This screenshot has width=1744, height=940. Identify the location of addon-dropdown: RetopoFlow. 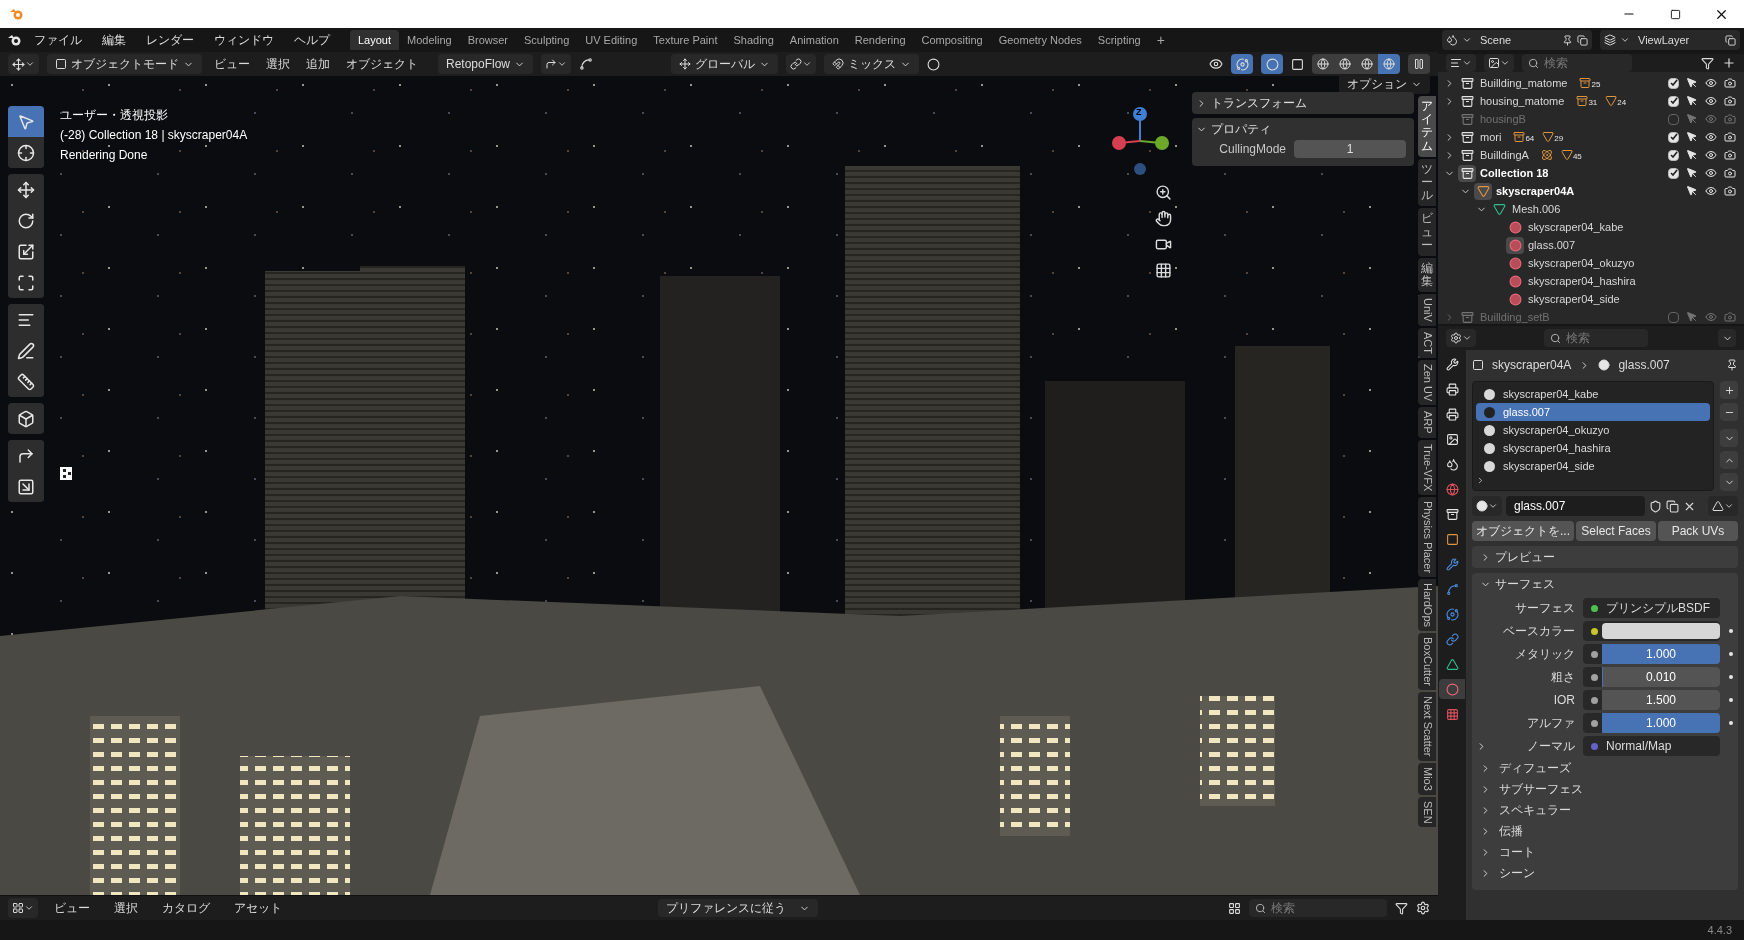
(486, 64).